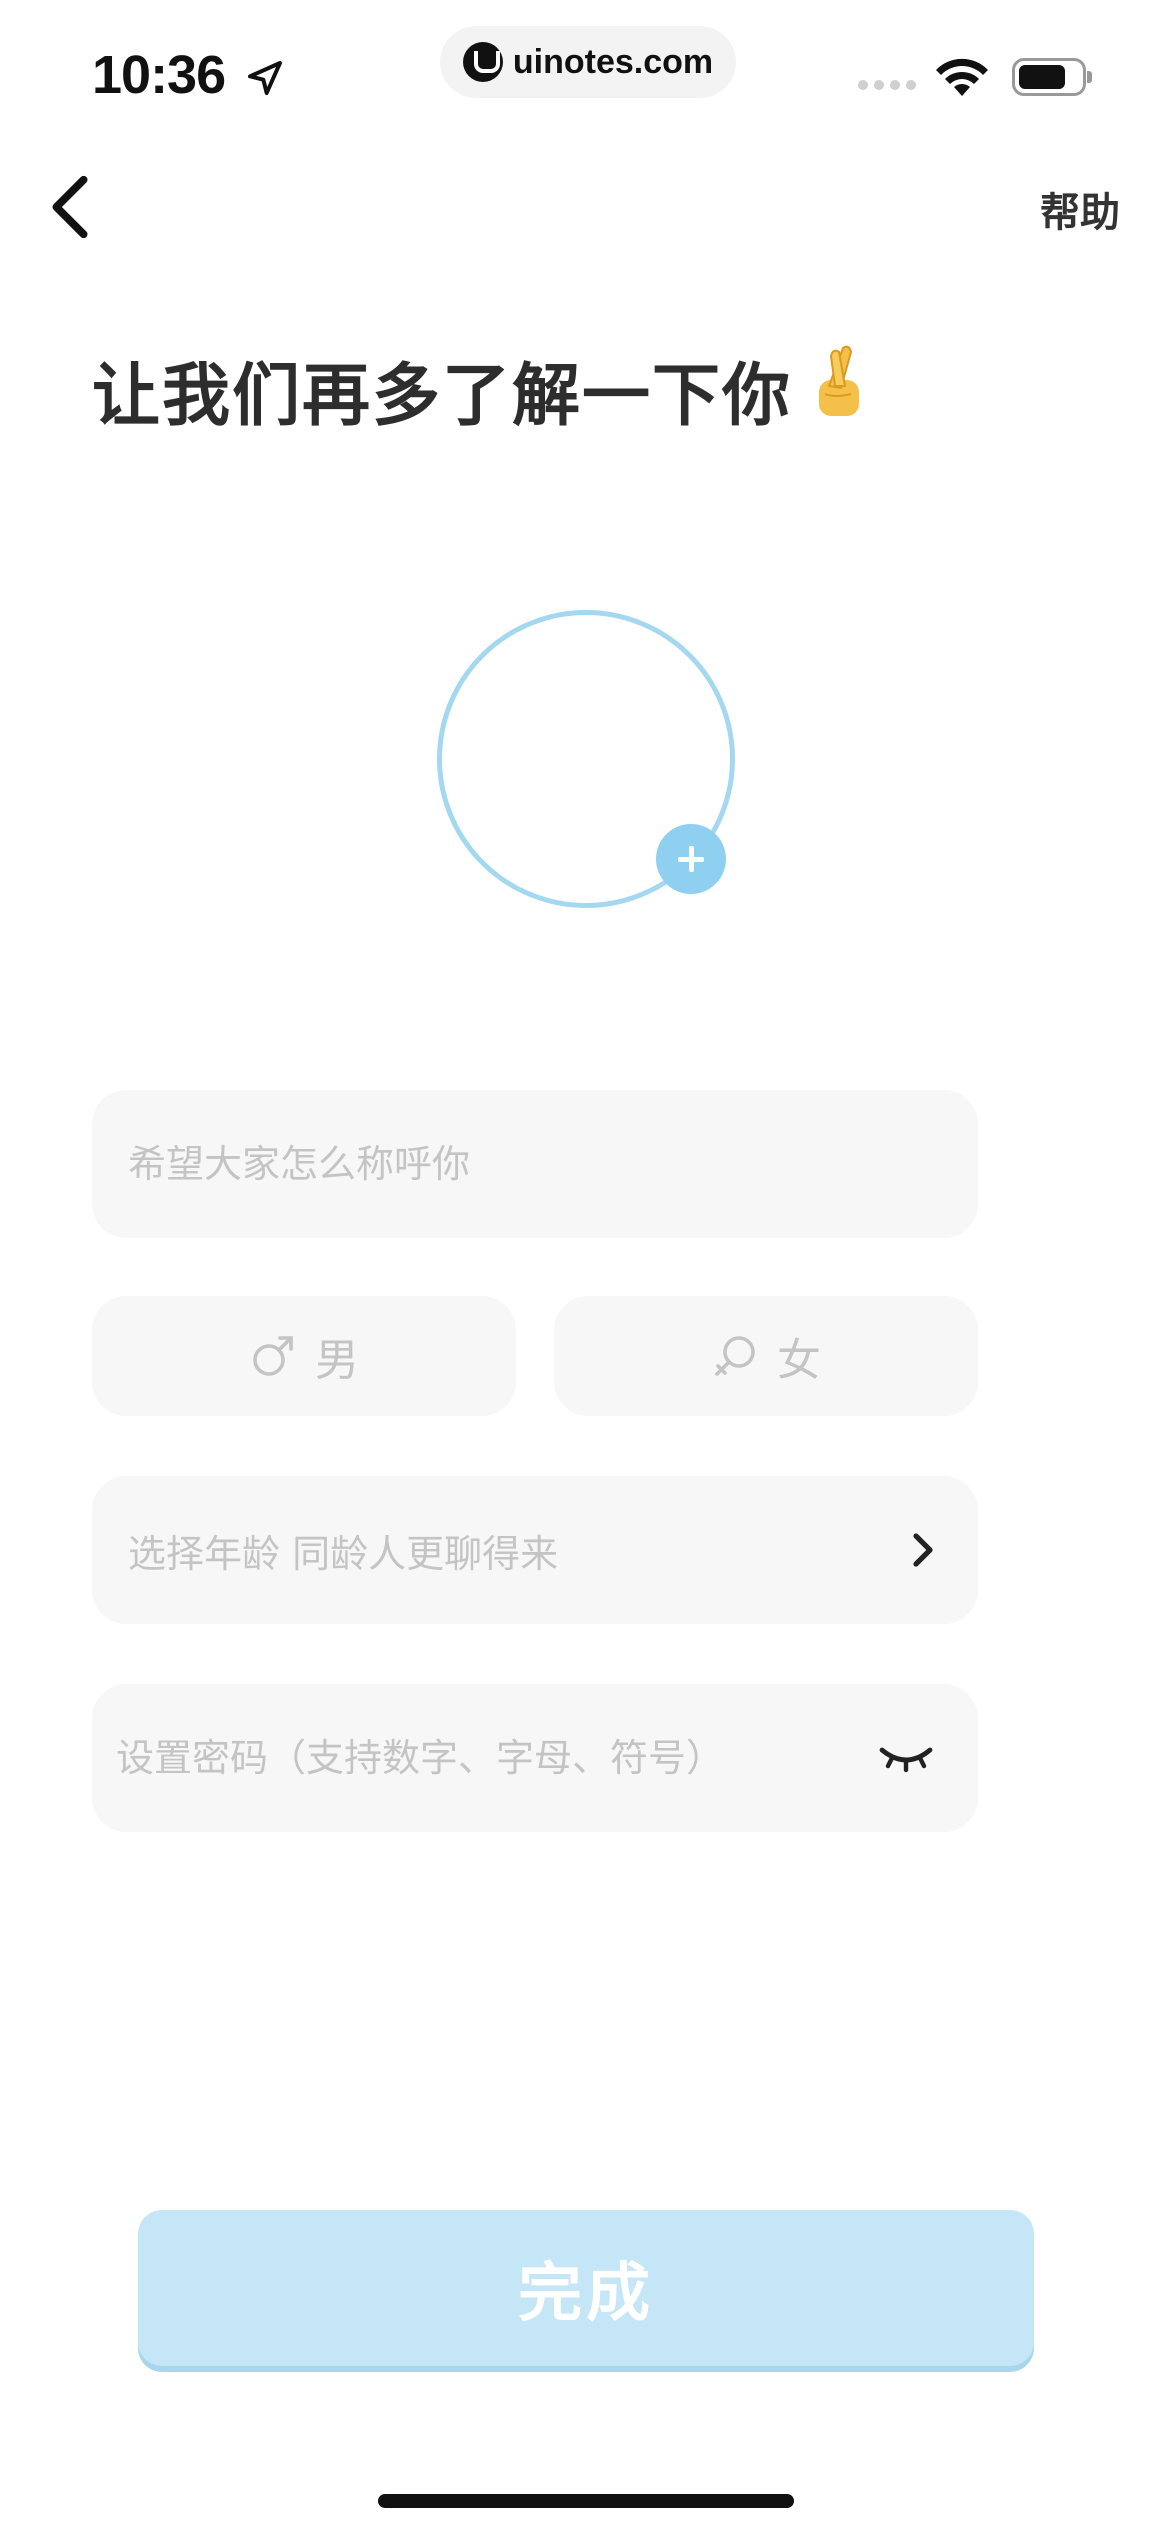 This screenshot has height=2532, width=1170. I want to click on age-selector: 选择年龄 同龄人更聊得来, so click(535, 1550).